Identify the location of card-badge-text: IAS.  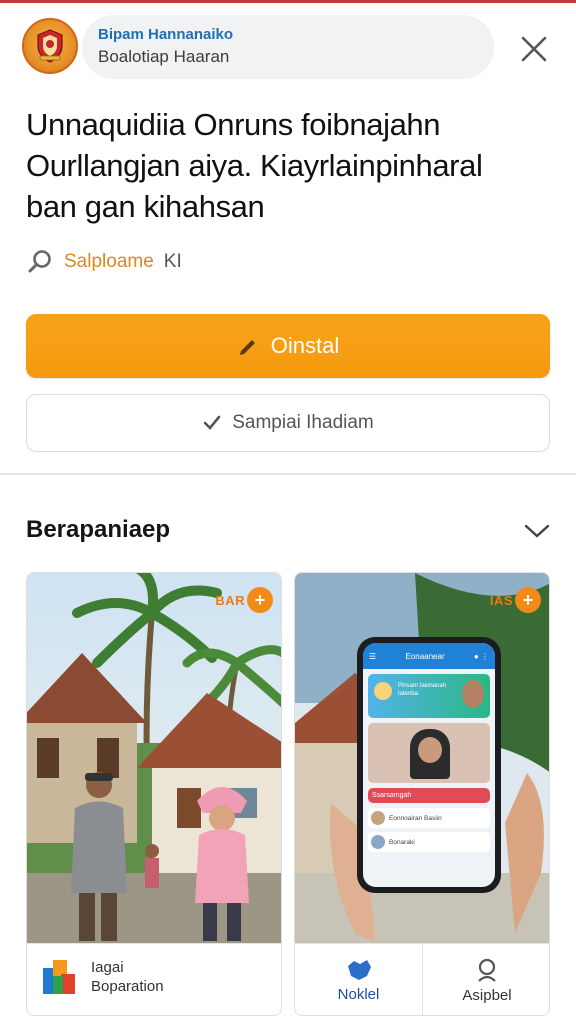
(501, 600).